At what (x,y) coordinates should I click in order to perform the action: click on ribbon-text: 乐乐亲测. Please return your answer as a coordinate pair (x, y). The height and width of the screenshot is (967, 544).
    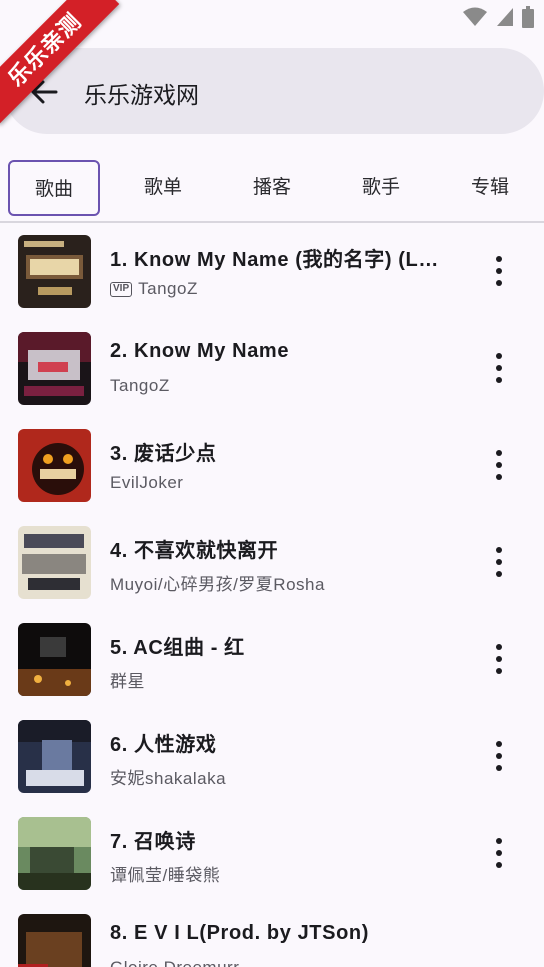
    Looking at the image, I should click on (60, 62).